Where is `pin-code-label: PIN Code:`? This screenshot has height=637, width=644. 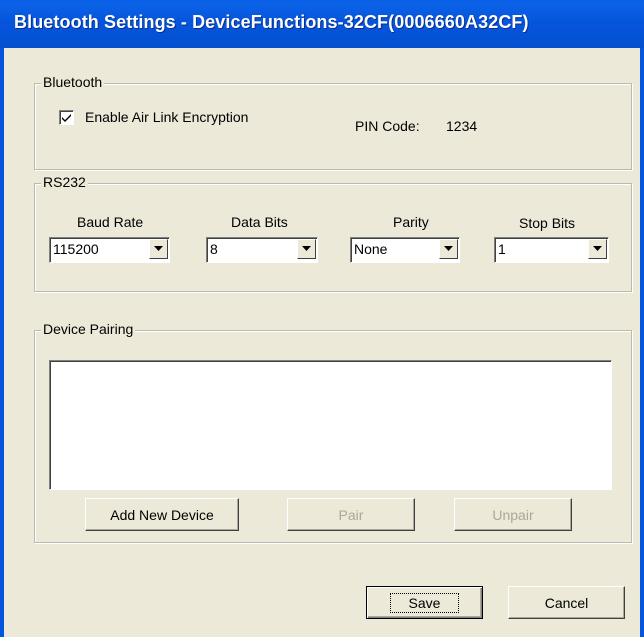 pin-code-label: PIN Code: is located at coordinates (387, 126).